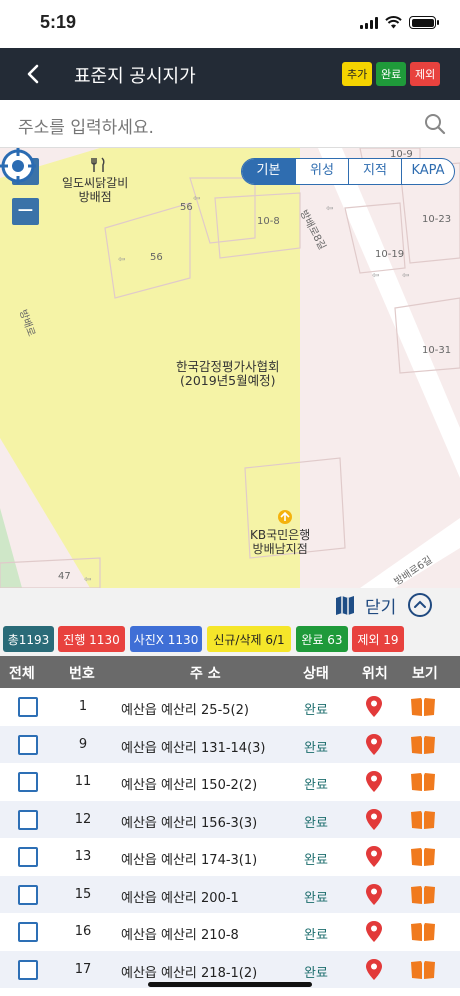  Describe the element at coordinates (427, 171) in the screenshot. I see `tab-kapa: KAPA` at that location.